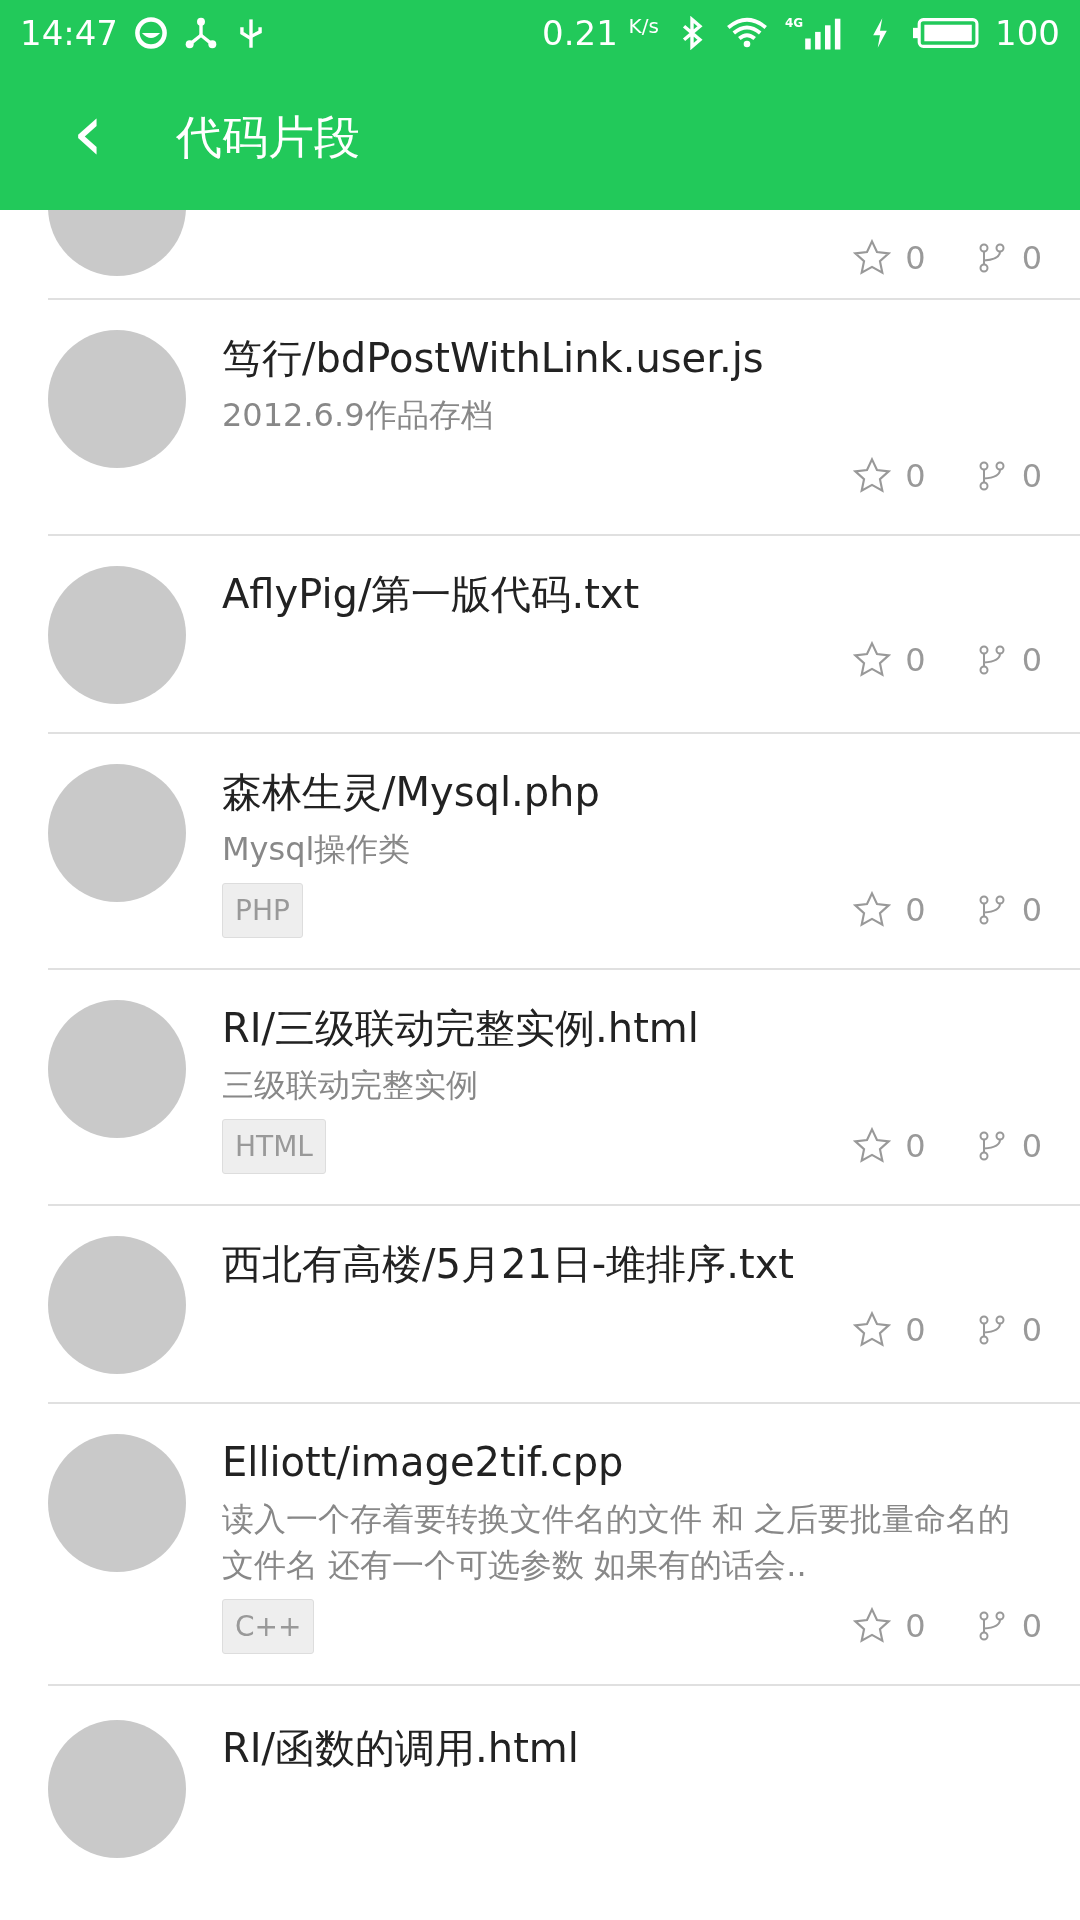  I want to click on snippet-description: 读入一个存着要转换文件名的文件 和 之后要批量命名的文件名 还有一个可选参数 如果有的话会.., so click(617, 1542).